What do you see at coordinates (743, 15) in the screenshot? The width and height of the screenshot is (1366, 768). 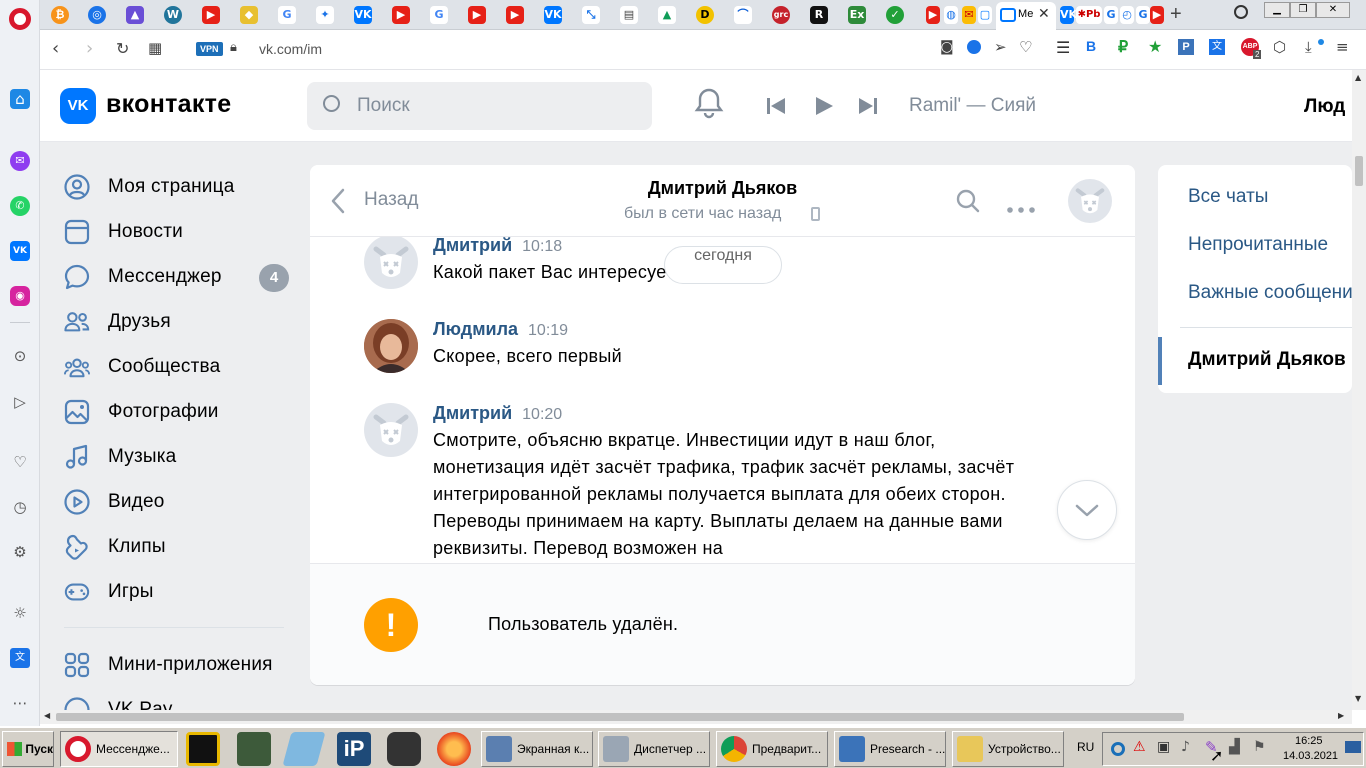 I see `wave-tab-icon: ⌒` at bounding box center [743, 15].